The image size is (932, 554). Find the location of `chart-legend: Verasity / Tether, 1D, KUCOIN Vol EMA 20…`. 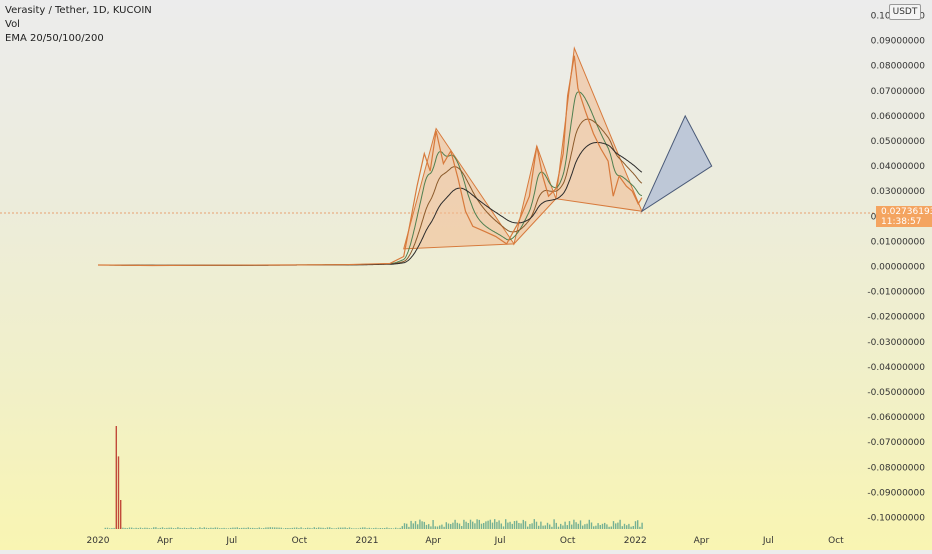

chart-legend: Verasity / Tether, 1D, KUCOIN Vol EMA 20… is located at coordinates (78, 25).